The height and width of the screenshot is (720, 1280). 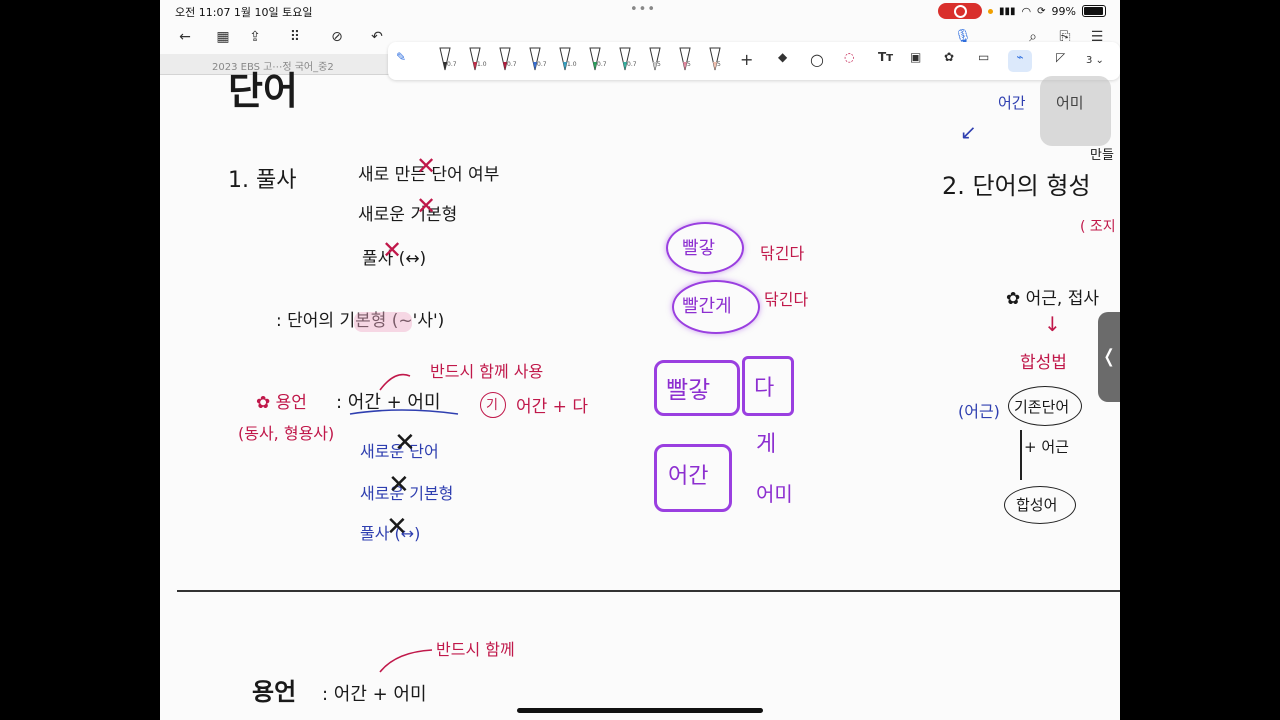 What do you see at coordinates (286, 433) in the screenshot?
I see `yongeon-sub: (동사, 형용사)` at bounding box center [286, 433].